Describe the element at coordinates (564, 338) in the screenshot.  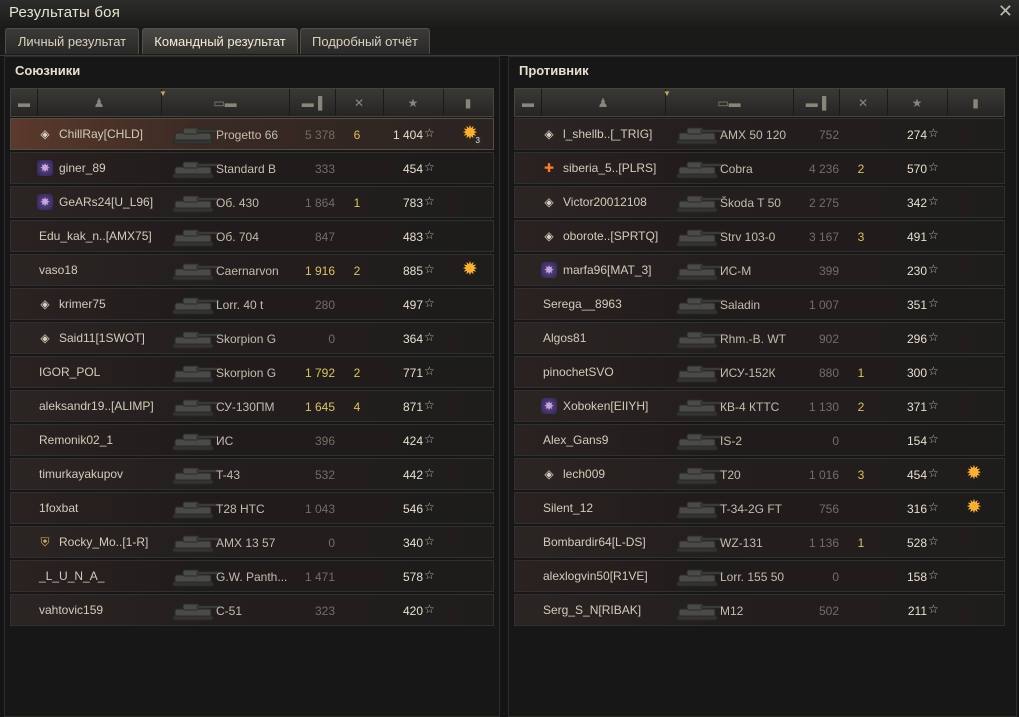
I see `player-name: Algos81` at that location.